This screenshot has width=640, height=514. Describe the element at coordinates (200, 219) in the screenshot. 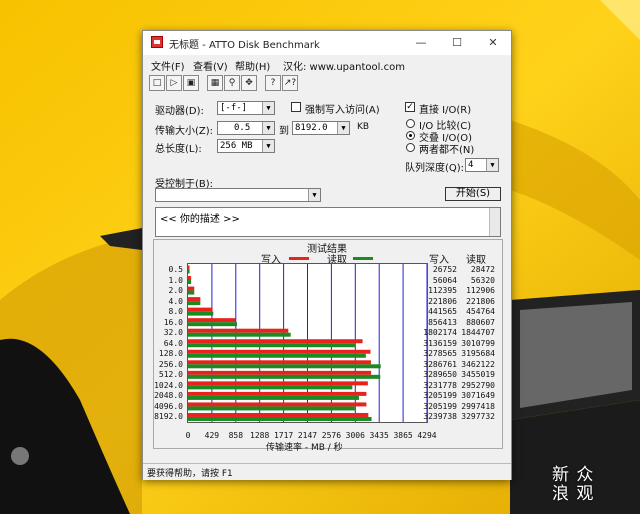

I see `description-text: << 你的描述 >>` at that location.